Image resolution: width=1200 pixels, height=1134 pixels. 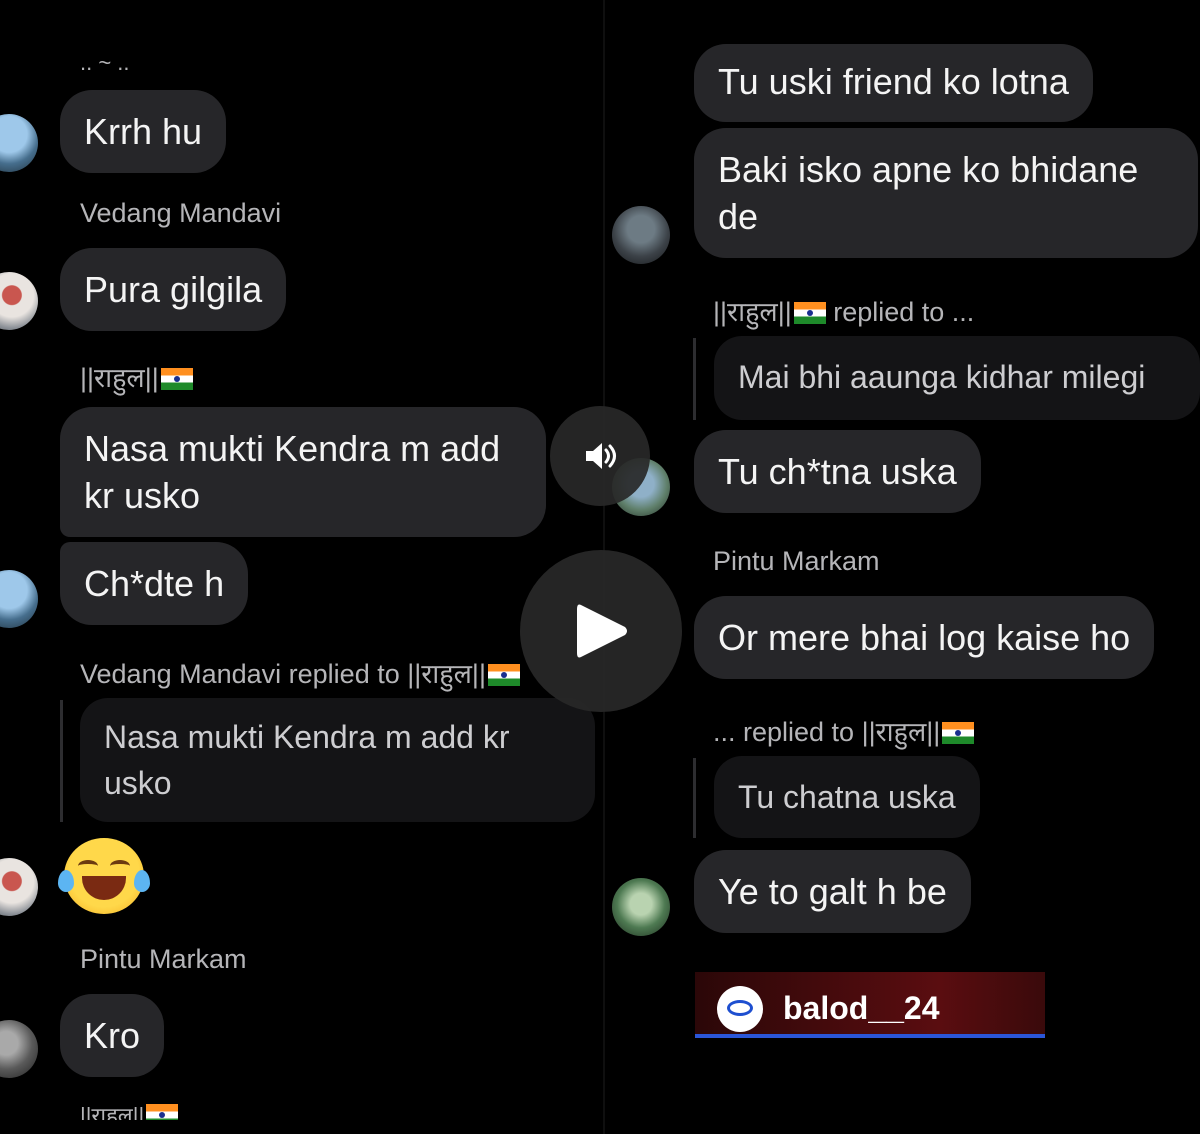 What do you see at coordinates (143, 131) in the screenshot?
I see `message-bubble: Krrh hu` at bounding box center [143, 131].